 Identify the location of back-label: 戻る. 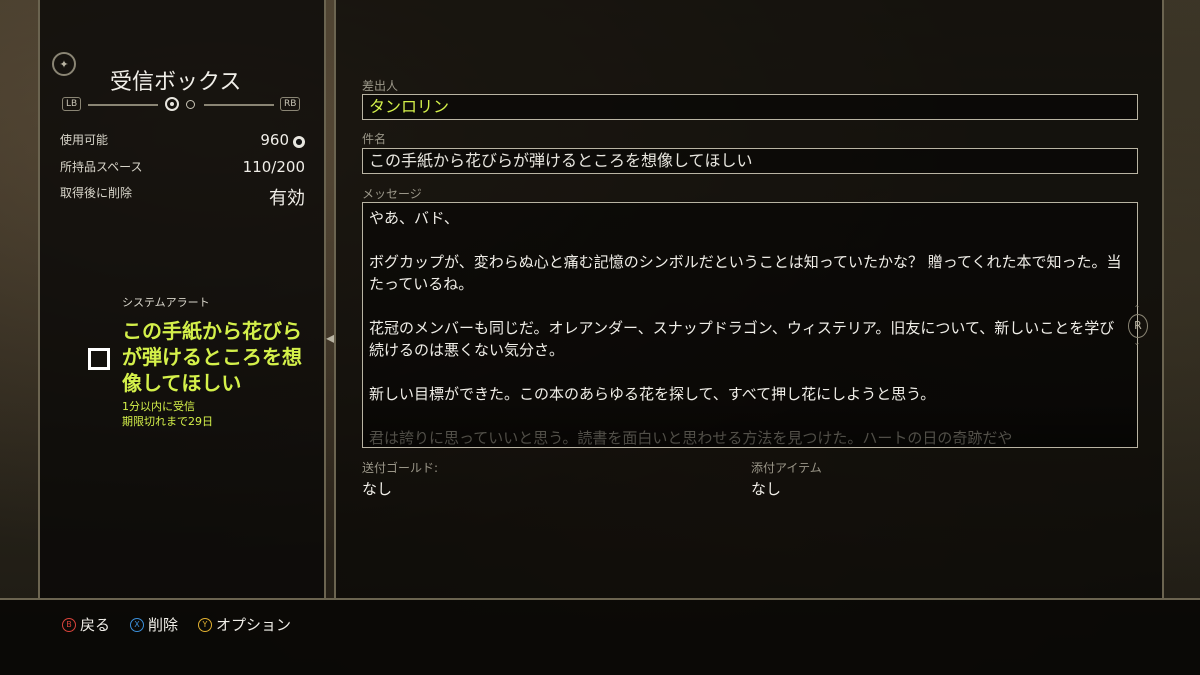
(95, 625).